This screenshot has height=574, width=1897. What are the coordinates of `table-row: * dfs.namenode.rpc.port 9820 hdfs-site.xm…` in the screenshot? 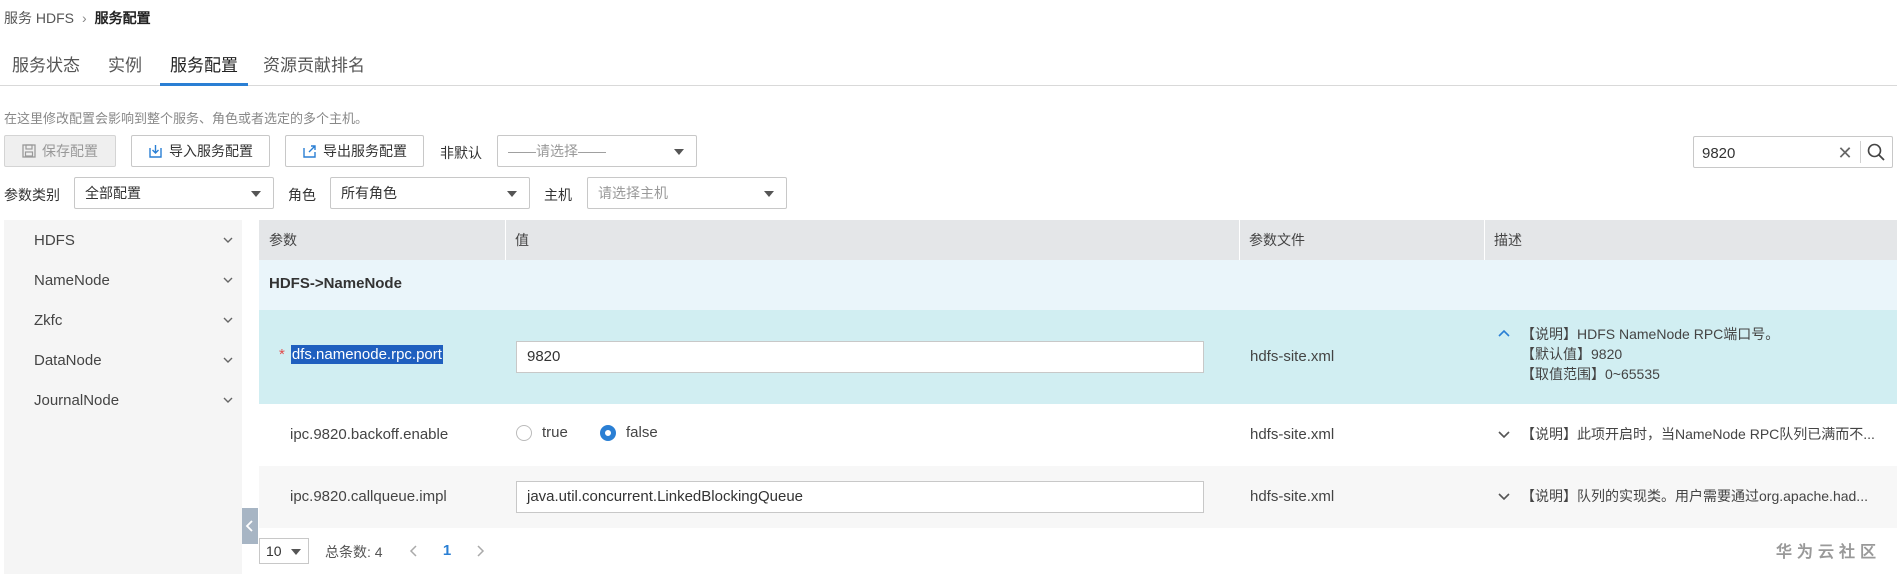 It's located at (1078, 357).